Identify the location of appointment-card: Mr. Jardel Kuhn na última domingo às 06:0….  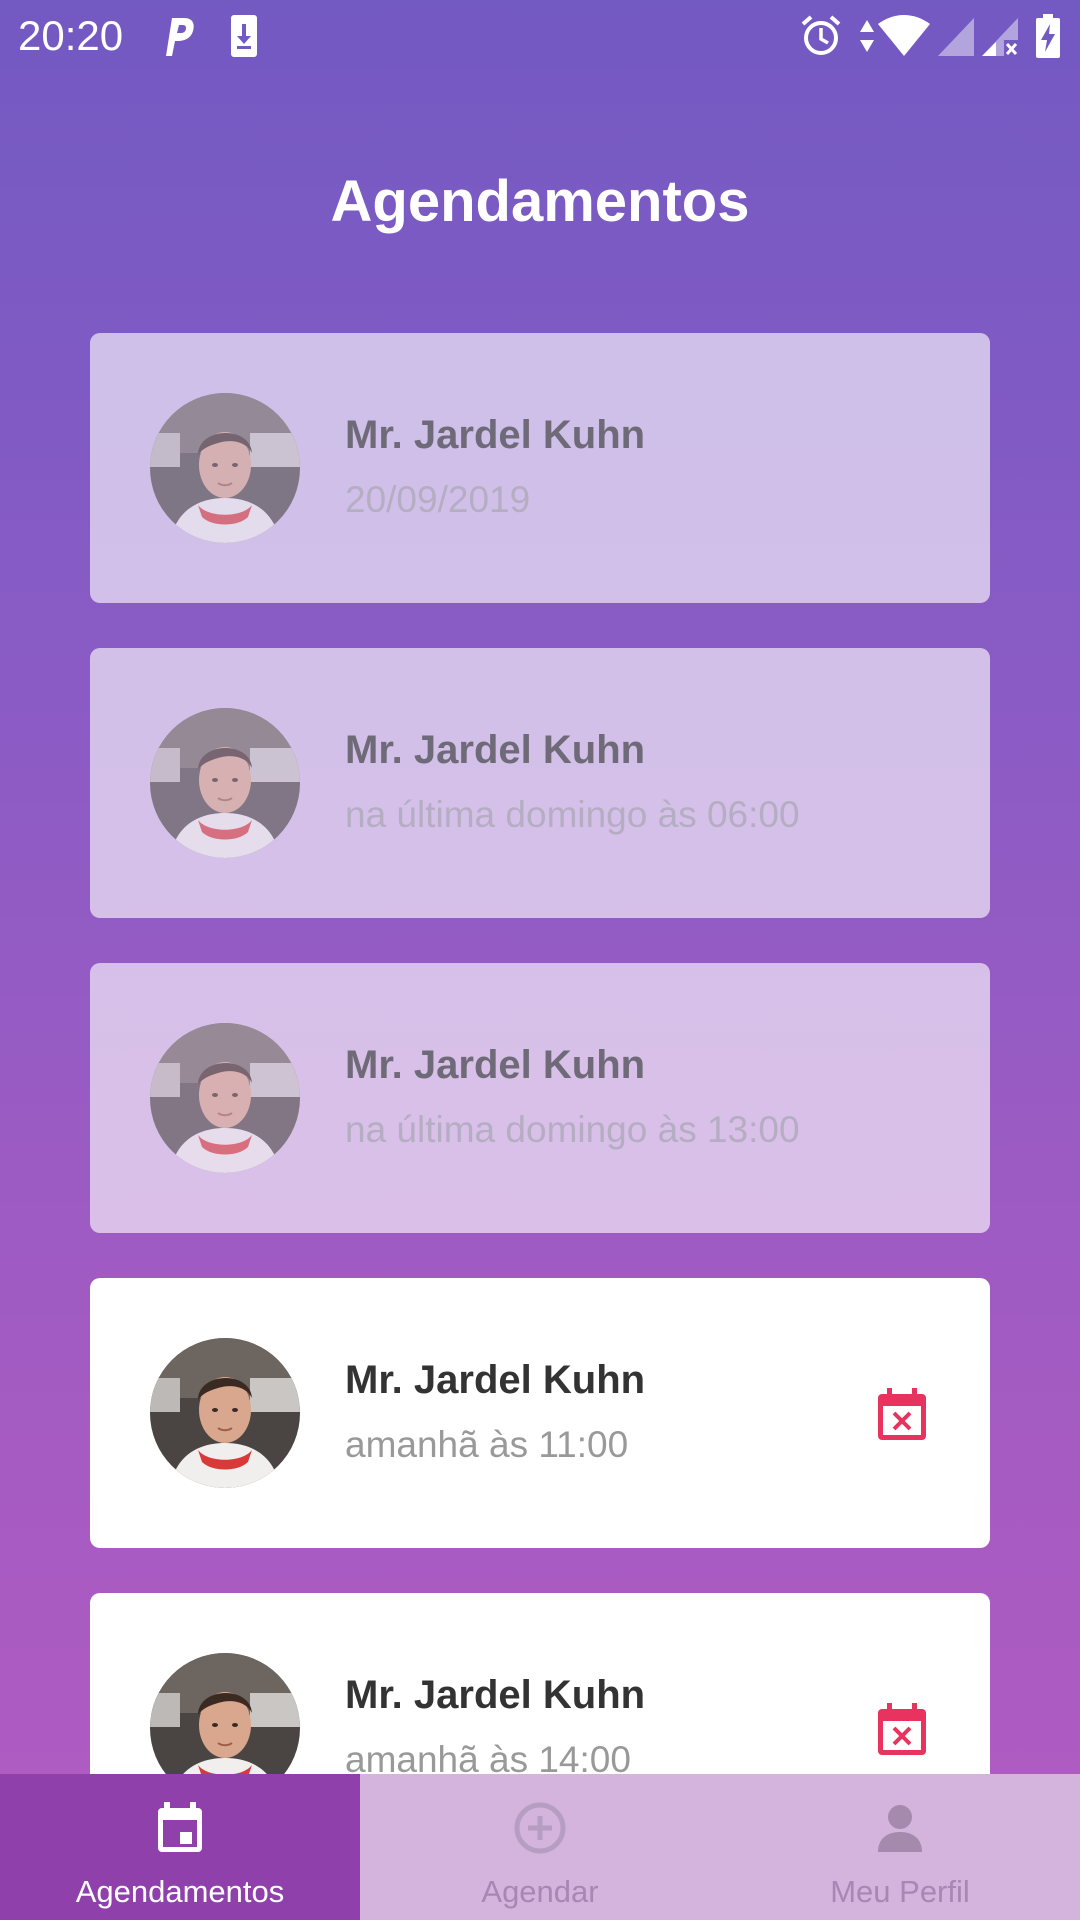
(540, 783).